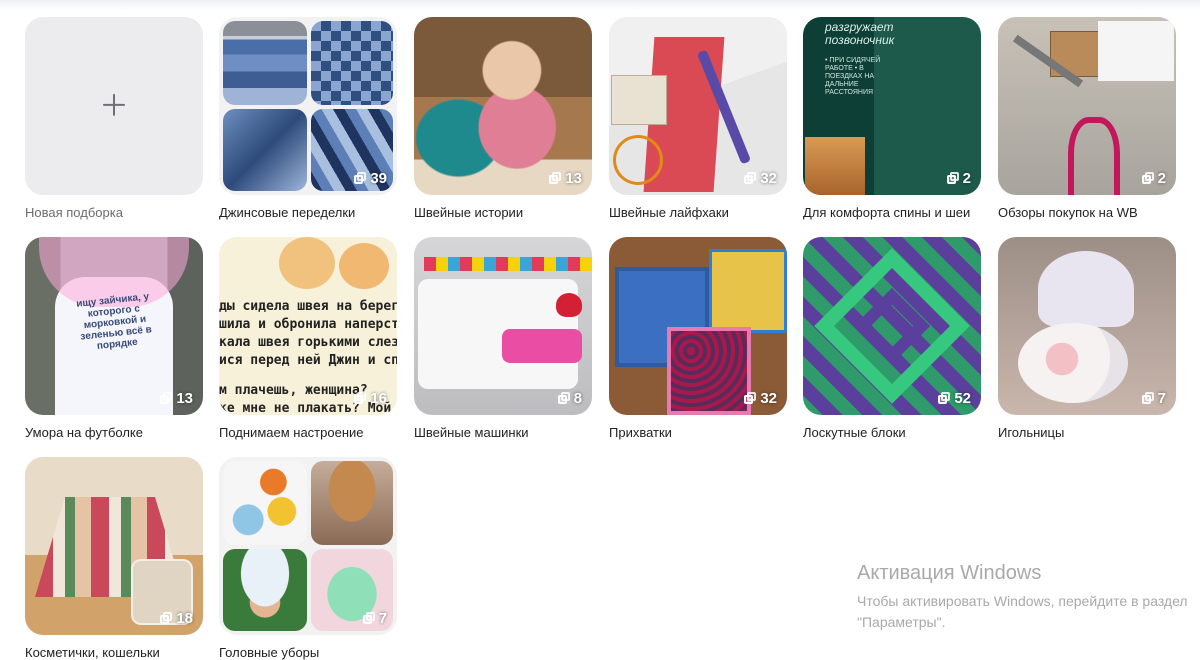  I want to click on bucket-hats-image, so click(265, 503).